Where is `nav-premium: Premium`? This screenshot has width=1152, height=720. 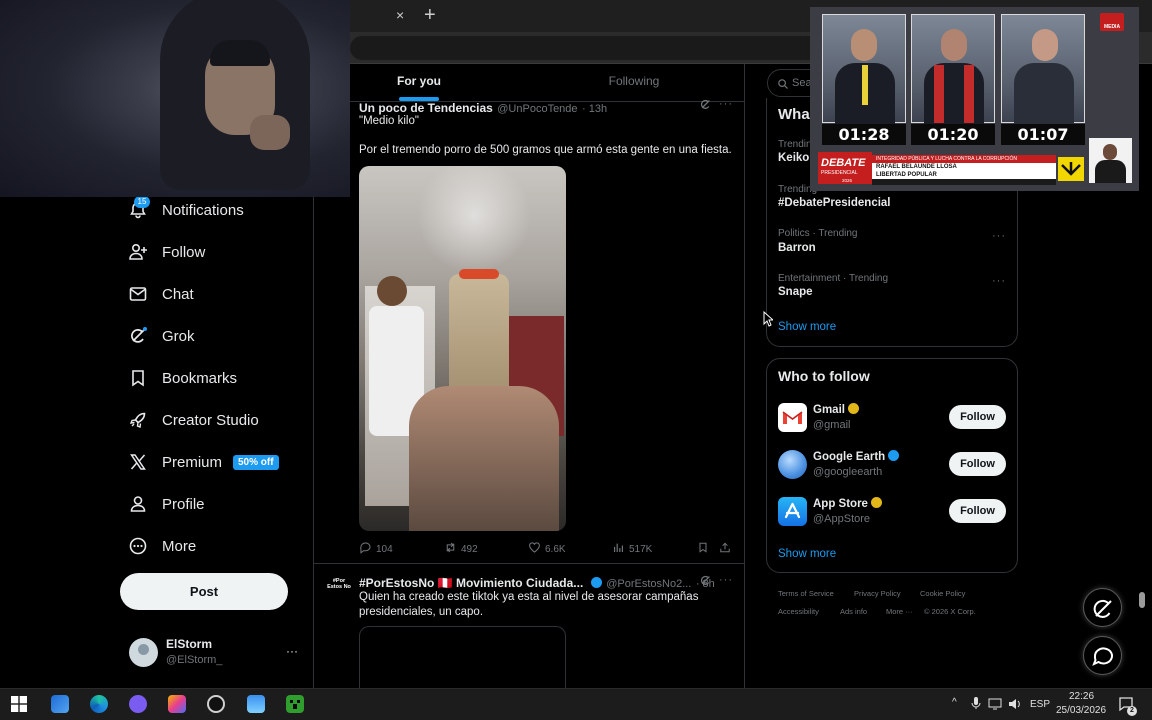 nav-premium: Premium is located at coordinates (175, 462).